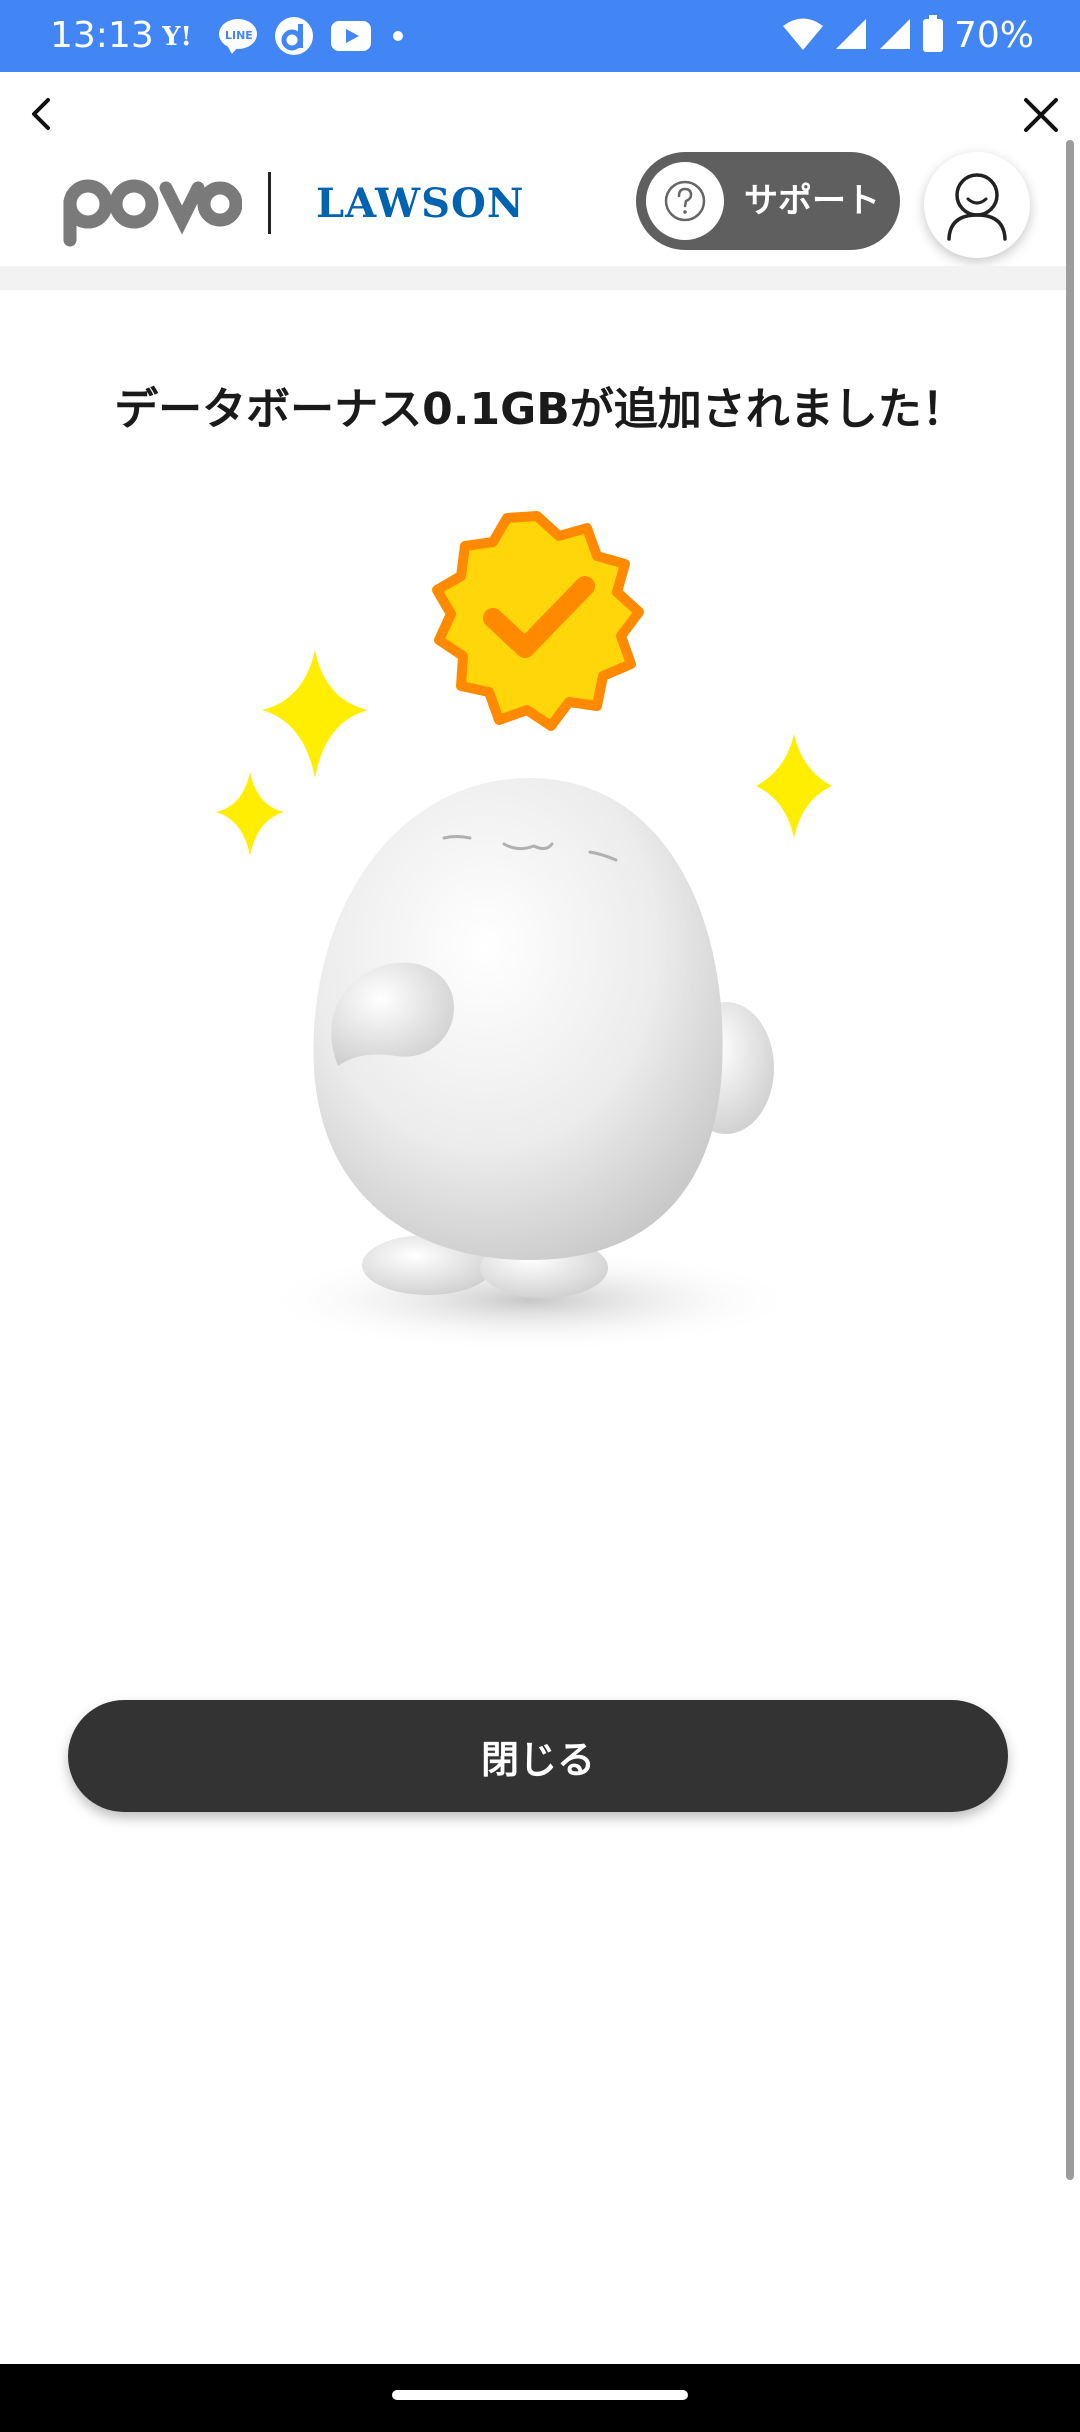 Image resolution: width=1080 pixels, height=2432 pixels. I want to click on signal-icon, so click(851, 36).